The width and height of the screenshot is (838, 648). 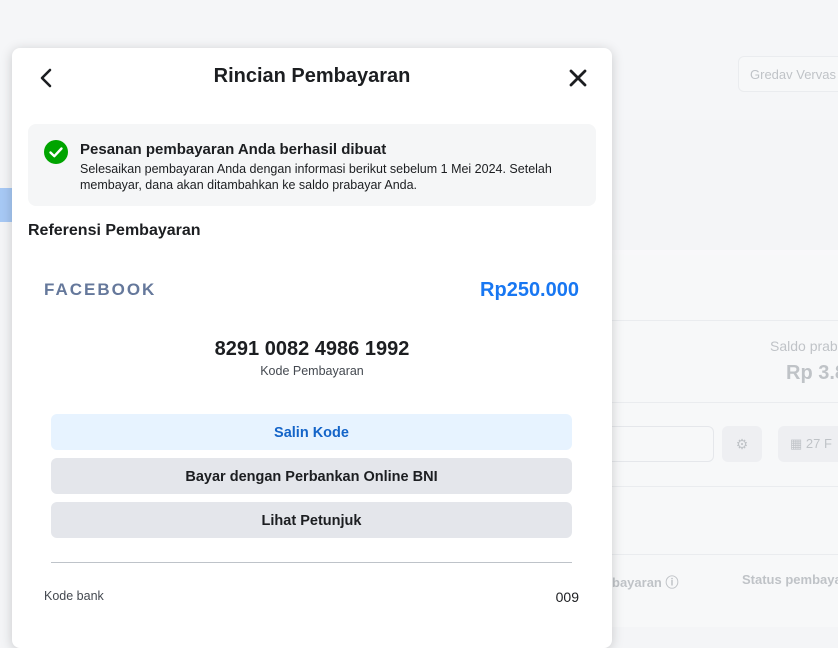 What do you see at coordinates (672, 582) in the screenshot?
I see `info-icon: ⓘ` at bounding box center [672, 582].